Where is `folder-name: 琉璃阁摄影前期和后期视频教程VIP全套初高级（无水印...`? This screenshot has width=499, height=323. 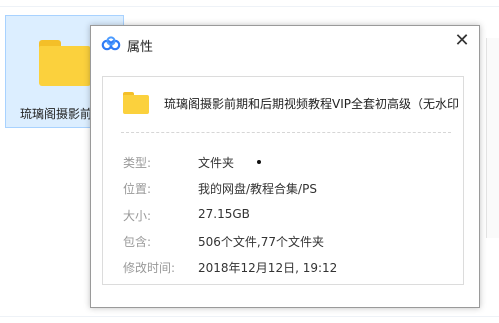
folder-name: 琉璃阁摄影前期和后期视频教程VIP全套初高级（无水印... is located at coordinates (311, 104).